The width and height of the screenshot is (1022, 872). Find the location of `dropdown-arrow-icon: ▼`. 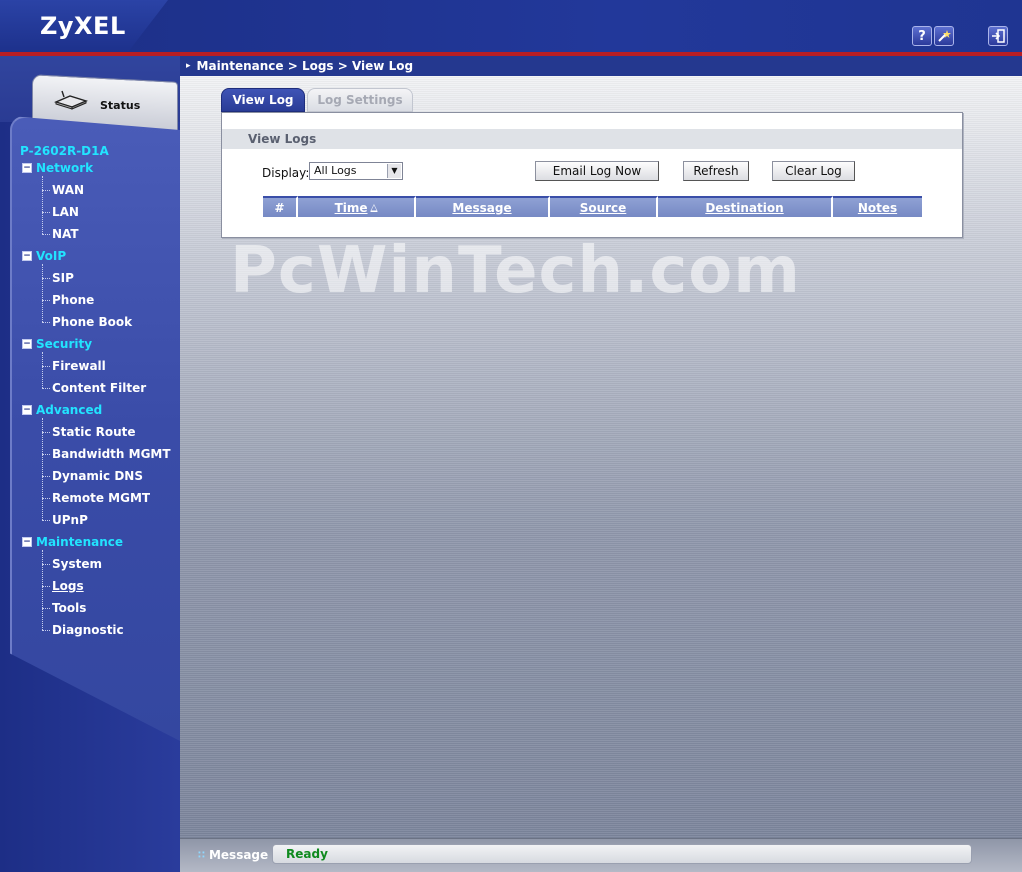

dropdown-arrow-icon: ▼ is located at coordinates (394, 171).